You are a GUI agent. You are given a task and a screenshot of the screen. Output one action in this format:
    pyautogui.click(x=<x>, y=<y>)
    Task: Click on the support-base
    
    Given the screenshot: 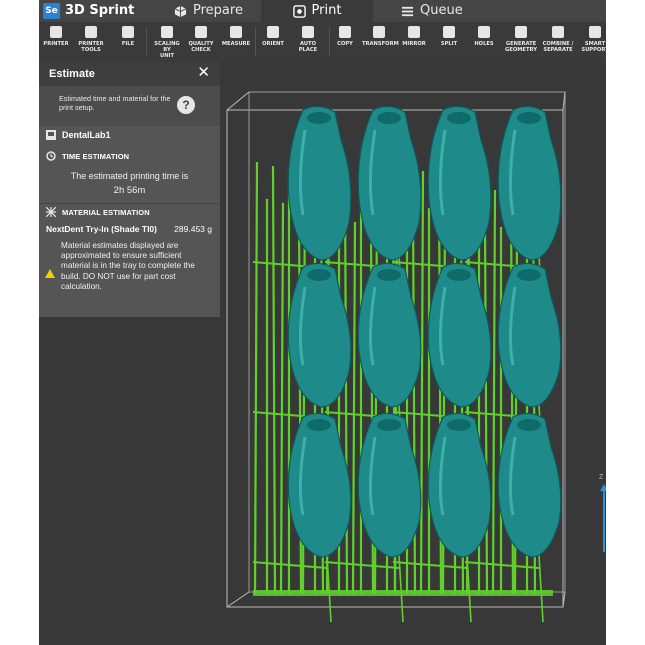 What is the action you would take?
    pyautogui.click(x=403, y=593)
    